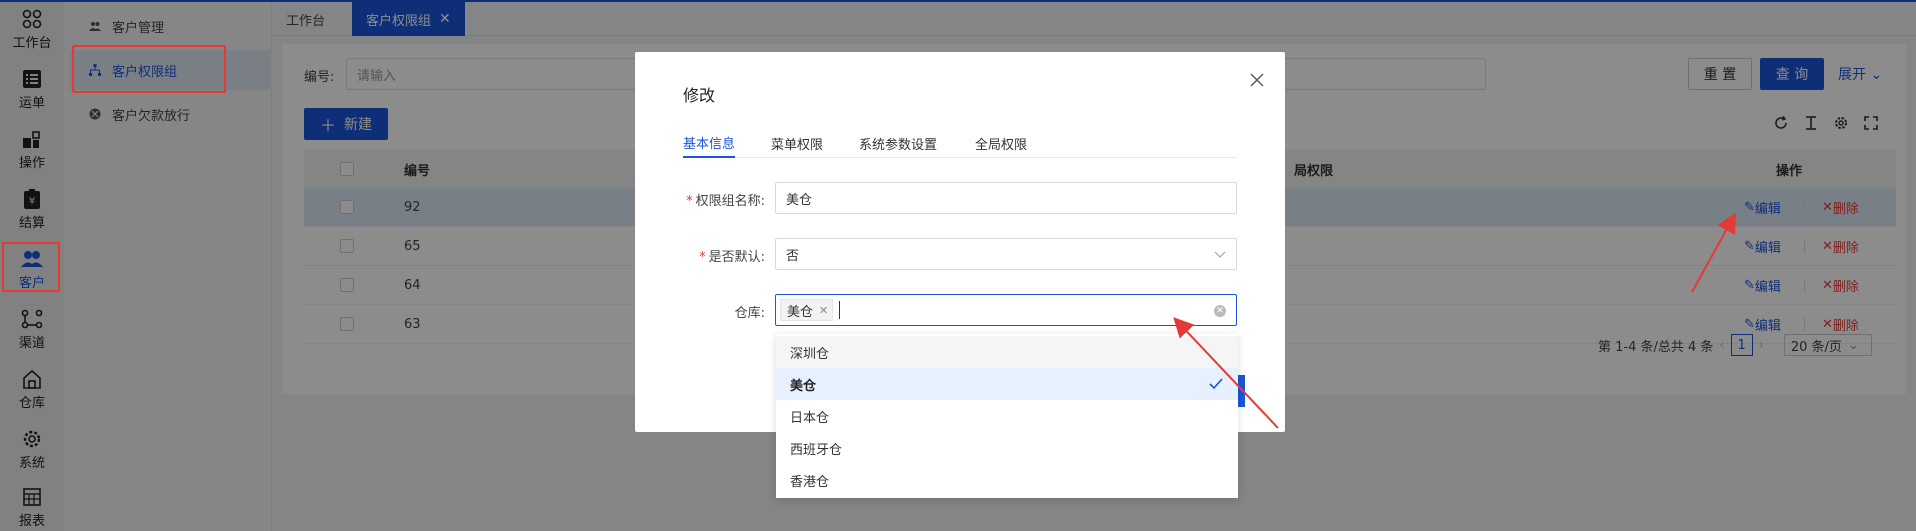 The image size is (1916, 531). Describe the element at coordinates (840, 310) in the screenshot. I see `text-caret` at that location.